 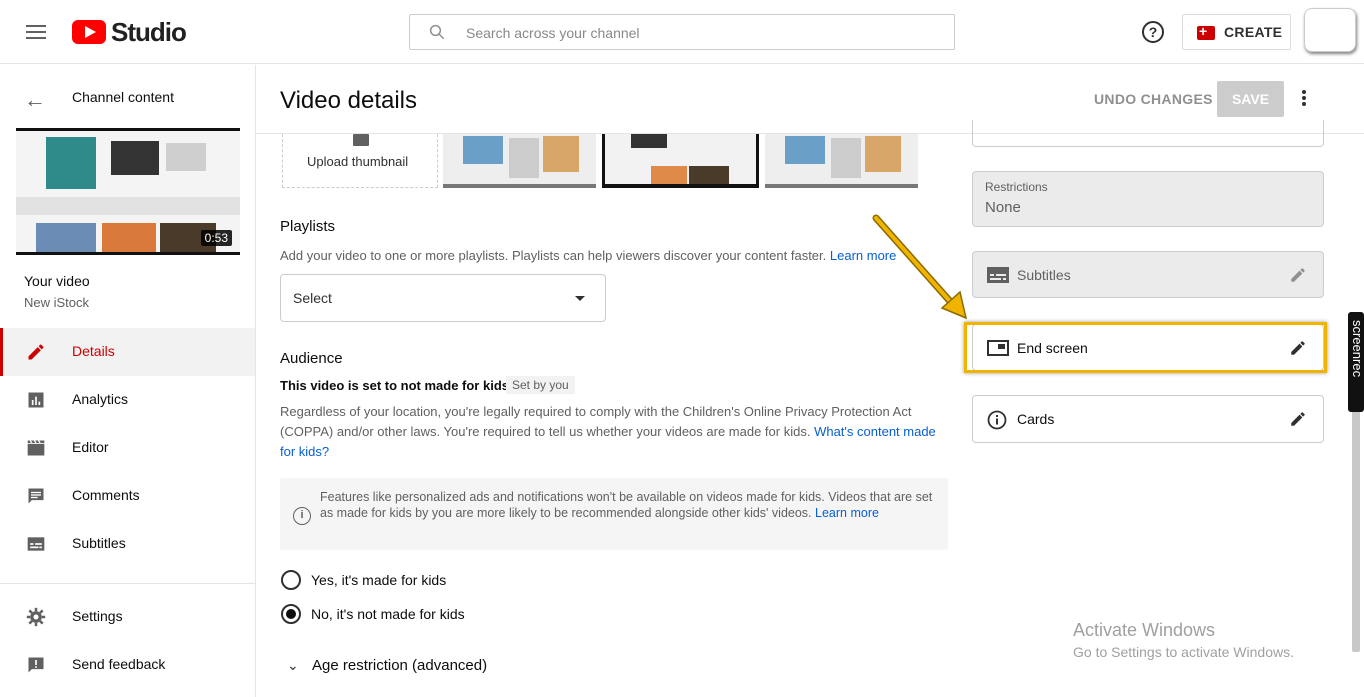 I want to click on help-icon: ?, so click(x=1153, y=32).